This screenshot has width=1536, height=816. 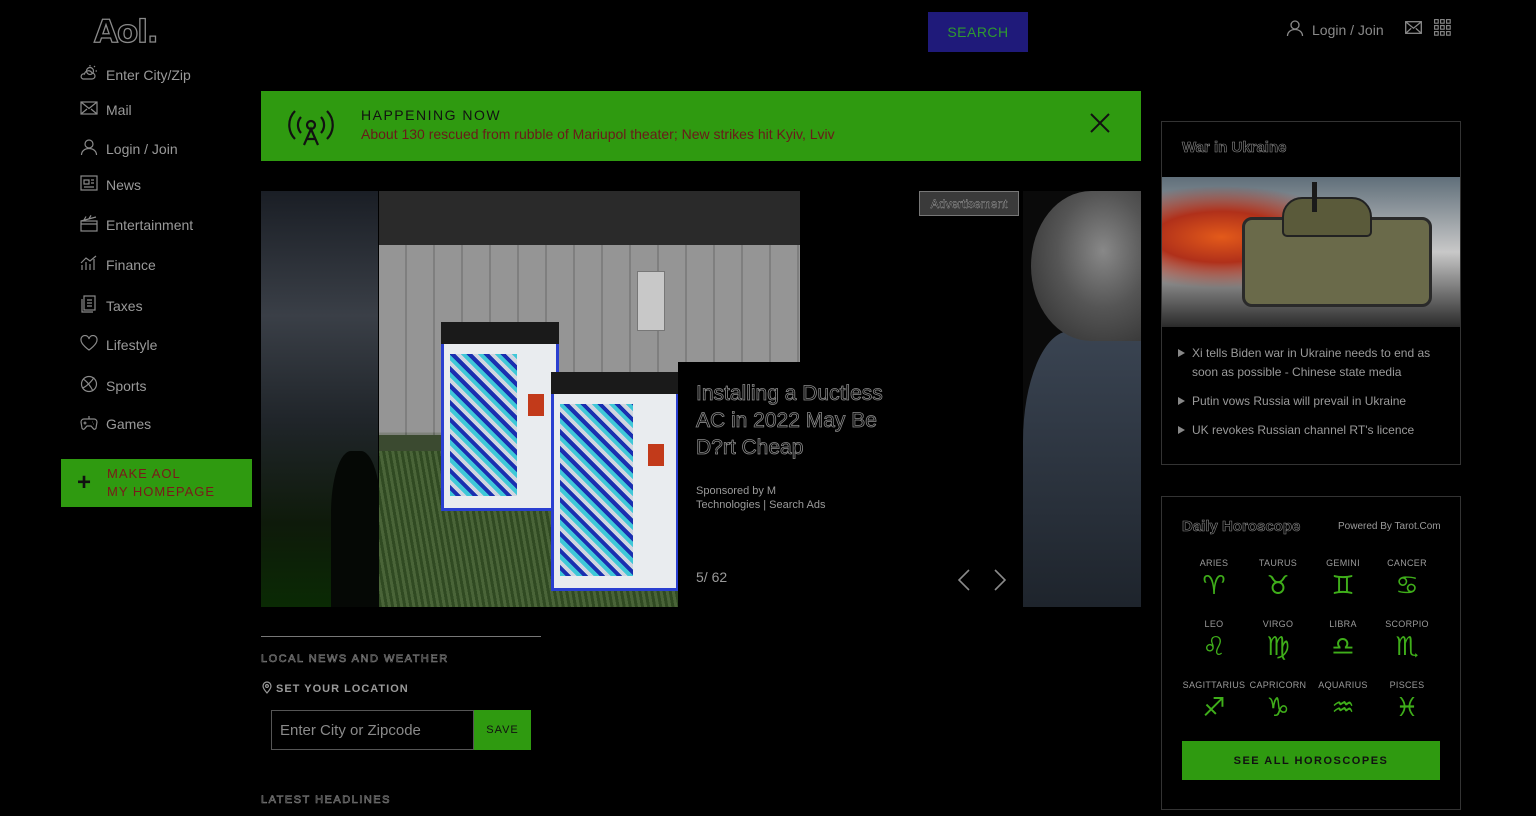 What do you see at coordinates (1407, 586) in the screenshot?
I see `cancer-icon: ♋` at bounding box center [1407, 586].